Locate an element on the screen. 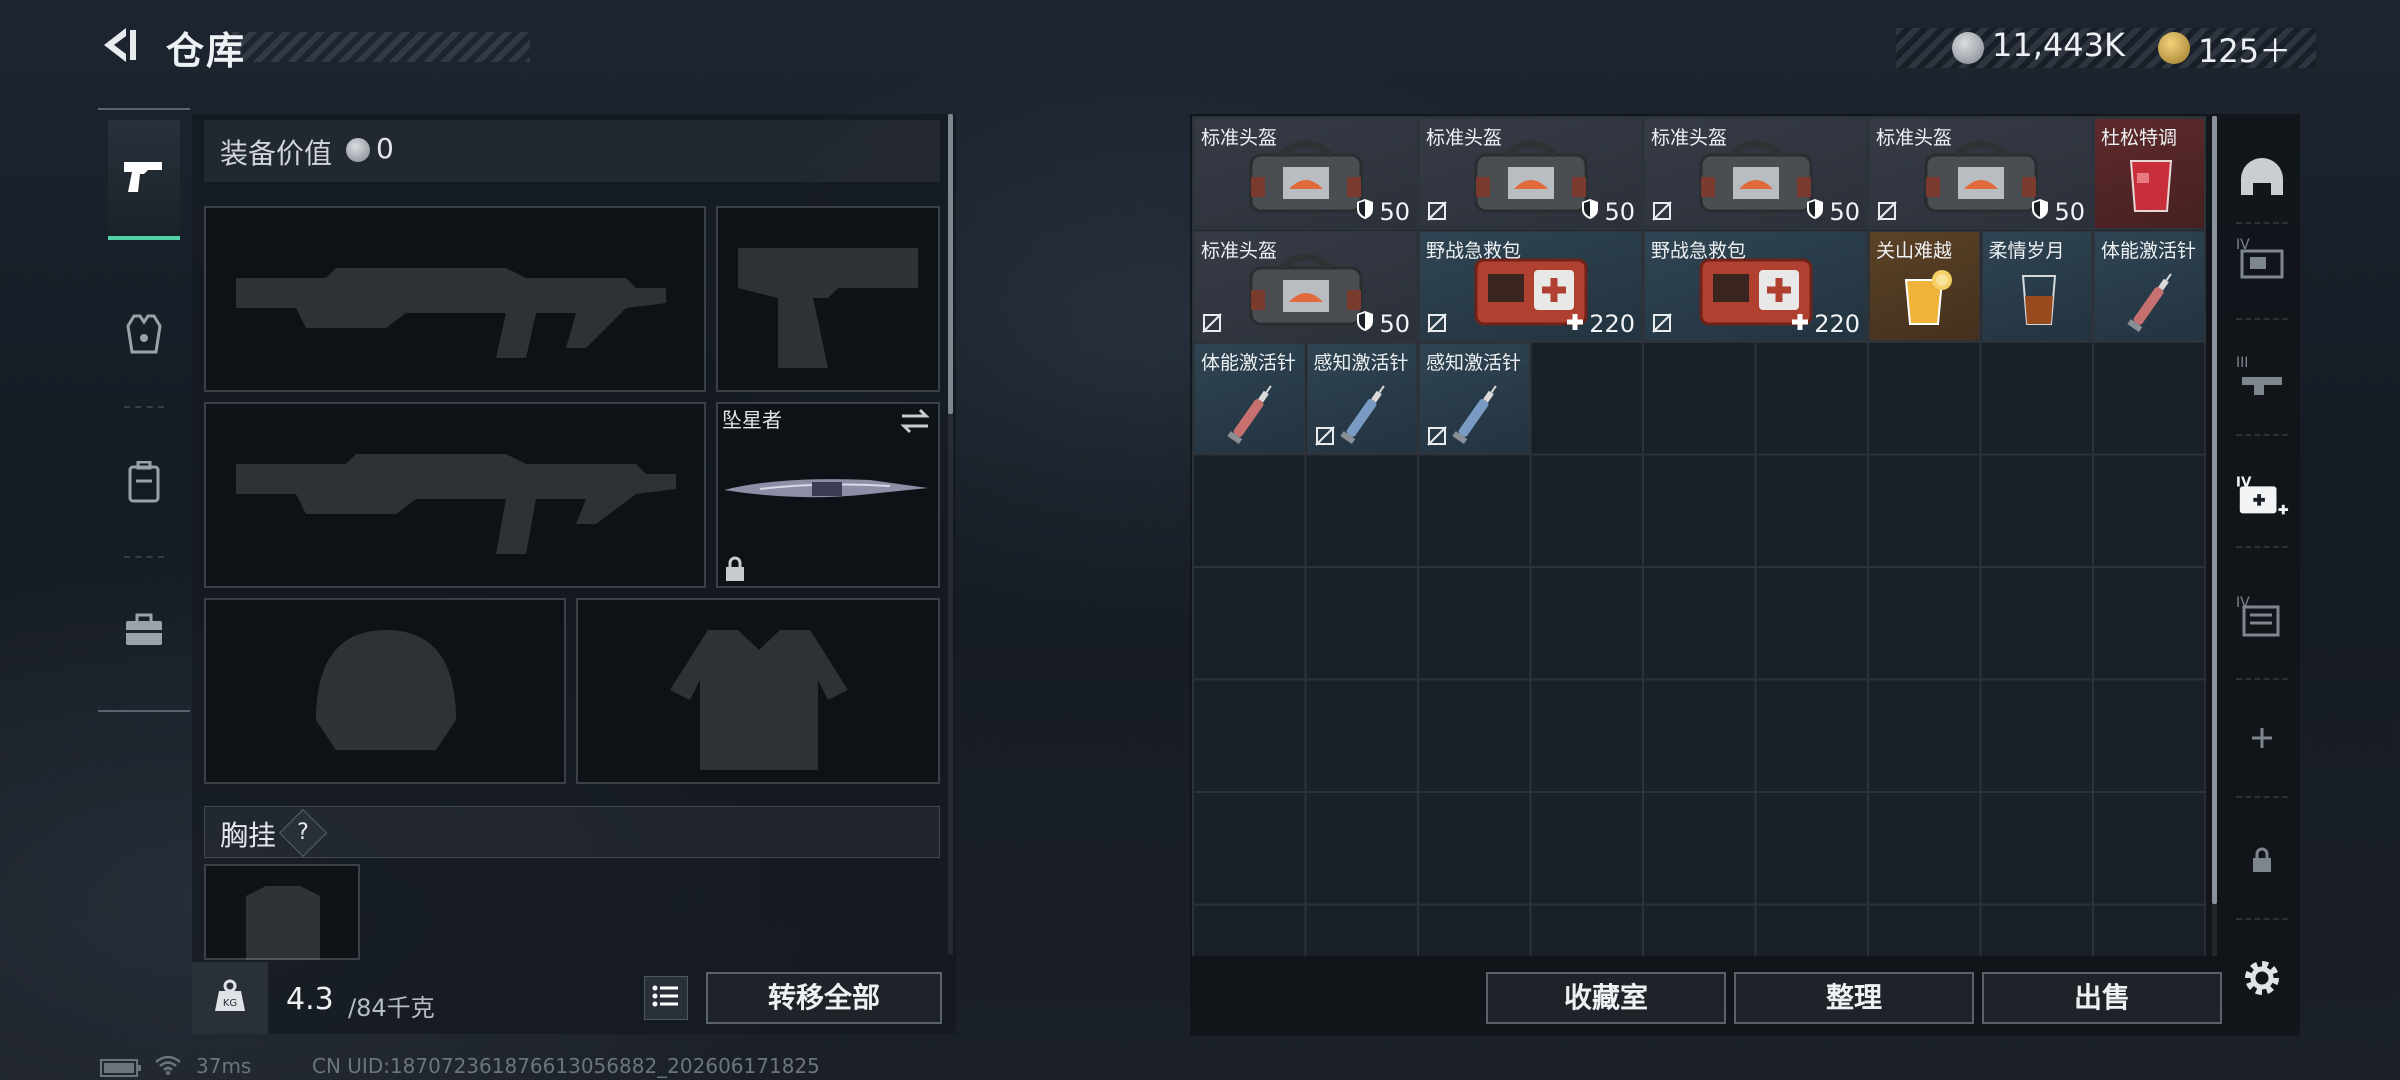 The width and height of the screenshot is (2400, 1080). svg-text: KG is located at coordinates (230, 1003).